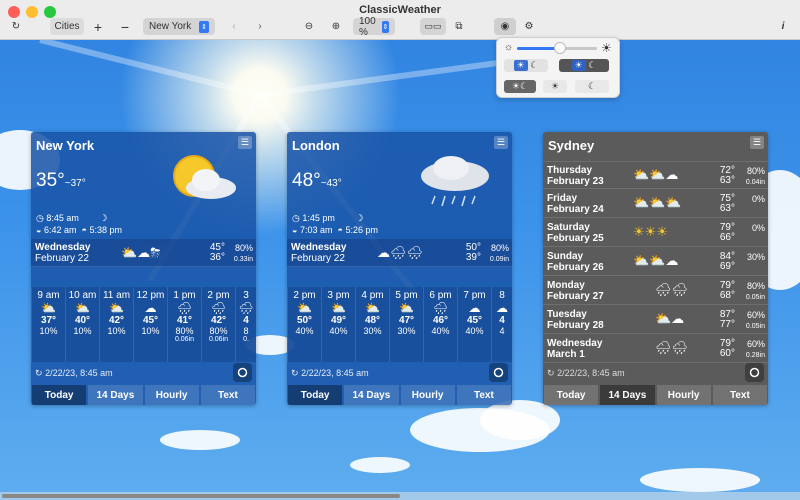 Image resolution: width=800 pixels, height=500 pixels. Describe the element at coordinates (260, 26) in the screenshot. I see `forward-icon: ›` at that location.